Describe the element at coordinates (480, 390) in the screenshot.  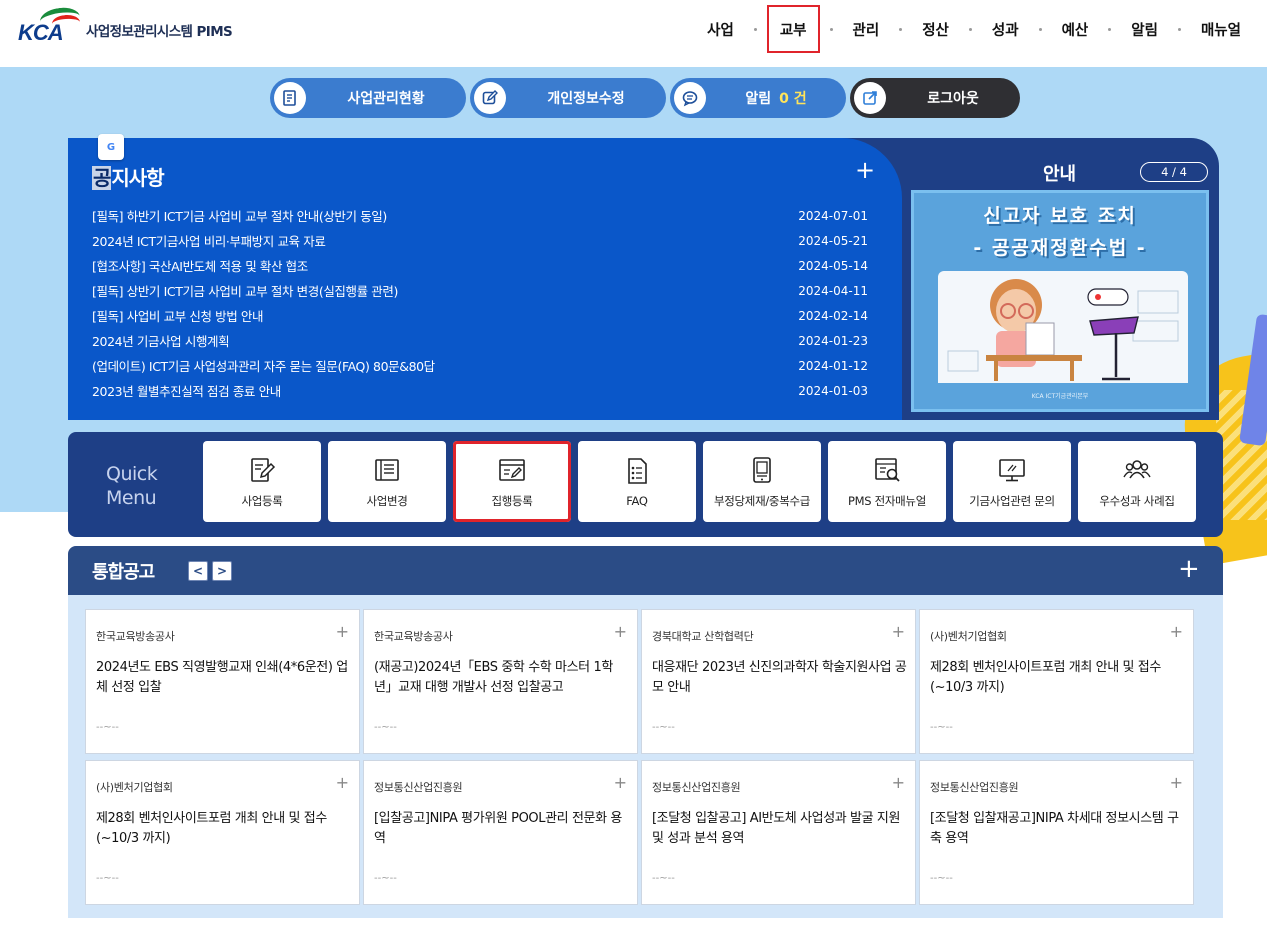
I see `notice-item: 2023년 월별추진실적 점검 종료 안내 2024-01-03` at that location.